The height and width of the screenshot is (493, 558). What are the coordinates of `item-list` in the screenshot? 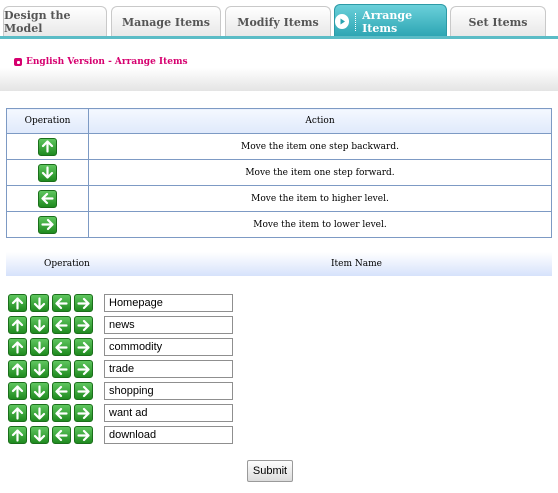 It's located at (120, 369).